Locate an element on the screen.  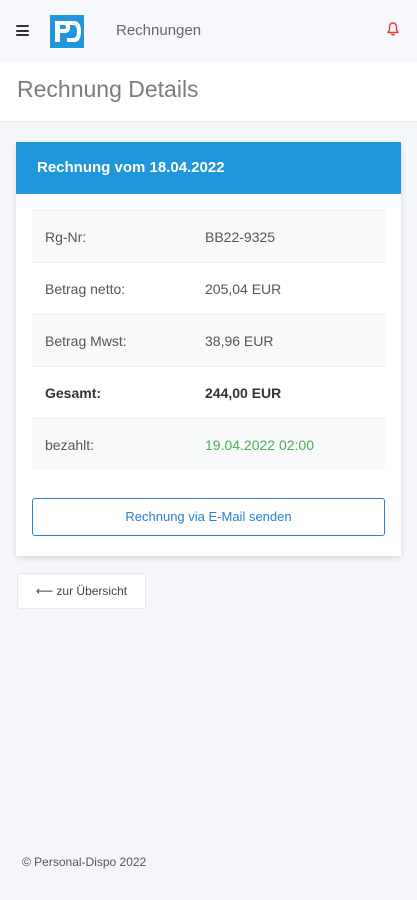
invoice-number-row: Rg-Nr: BB22-9325 is located at coordinates (208, 236).